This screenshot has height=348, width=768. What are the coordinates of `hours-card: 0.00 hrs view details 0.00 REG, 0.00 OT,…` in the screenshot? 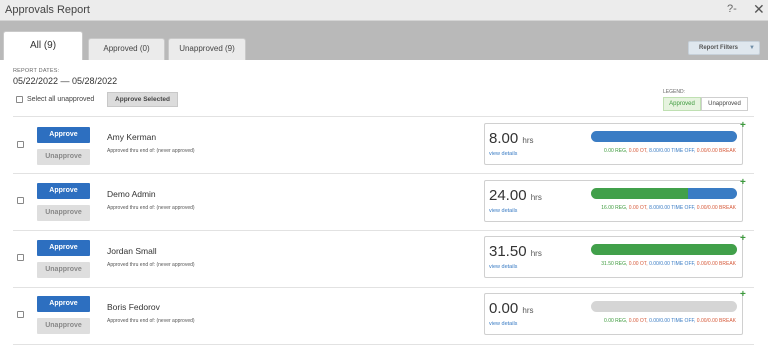 It's located at (613, 314).